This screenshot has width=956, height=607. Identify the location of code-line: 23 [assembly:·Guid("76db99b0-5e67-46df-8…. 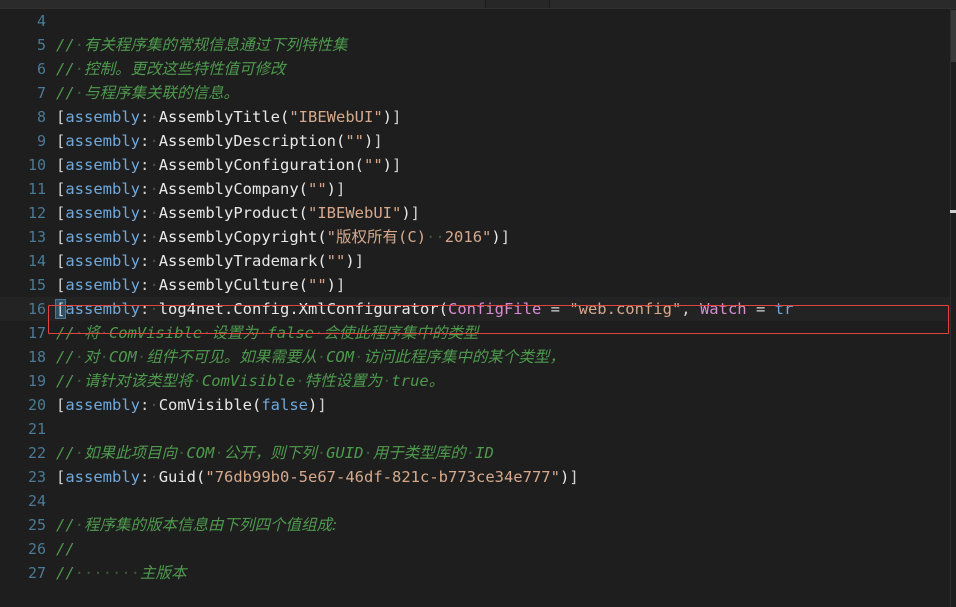
(478, 477).